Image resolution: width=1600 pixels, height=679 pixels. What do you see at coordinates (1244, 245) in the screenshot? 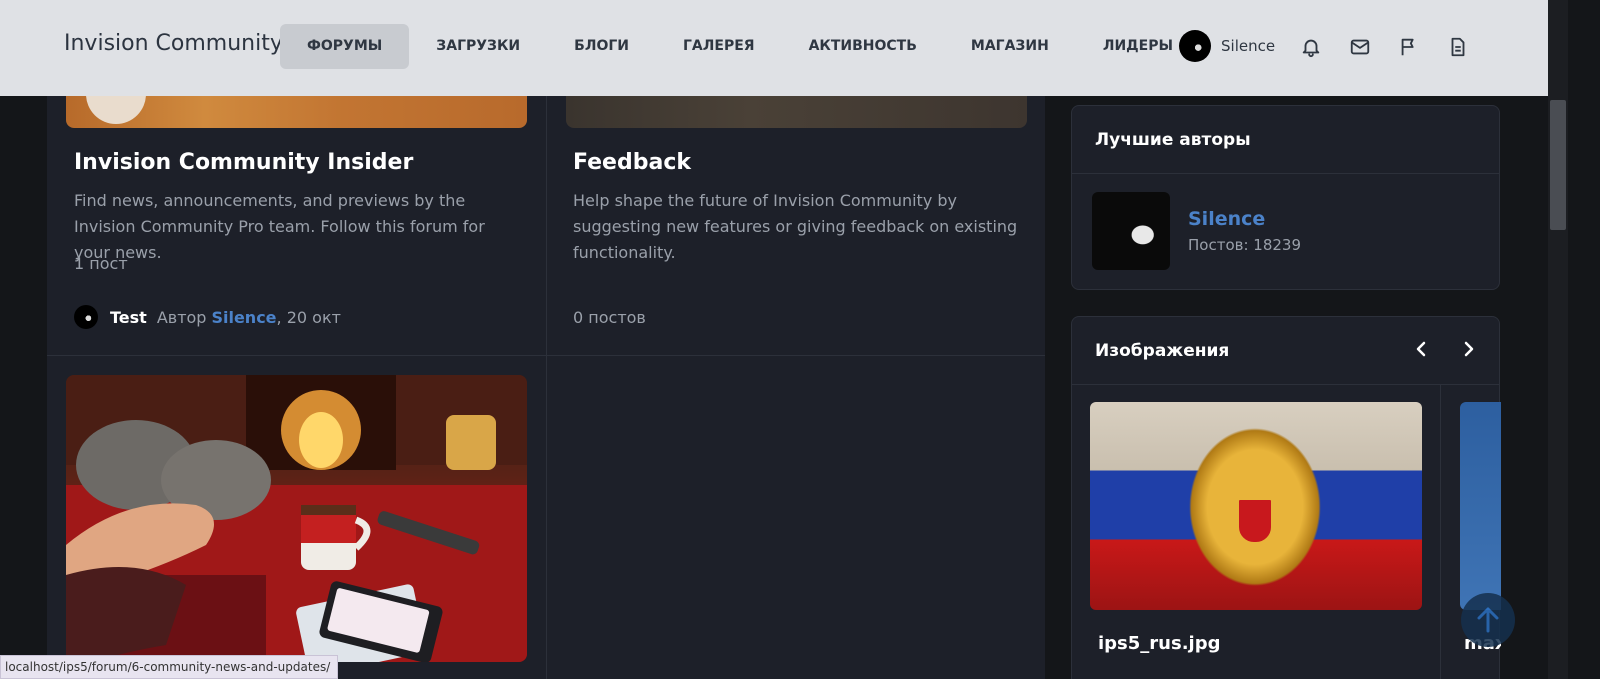
I see `top-author-post-count: Постов: 18239` at bounding box center [1244, 245].